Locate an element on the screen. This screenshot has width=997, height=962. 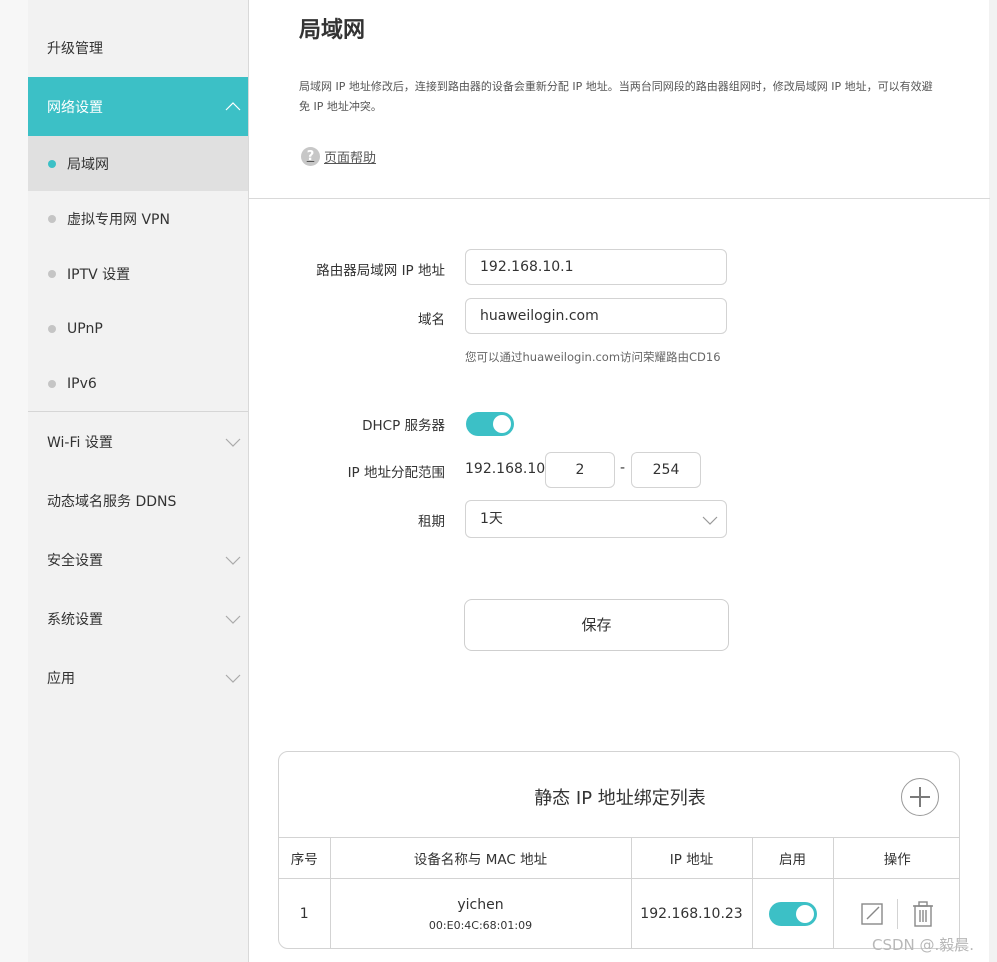
section-divider is located at coordinates (619, 198).